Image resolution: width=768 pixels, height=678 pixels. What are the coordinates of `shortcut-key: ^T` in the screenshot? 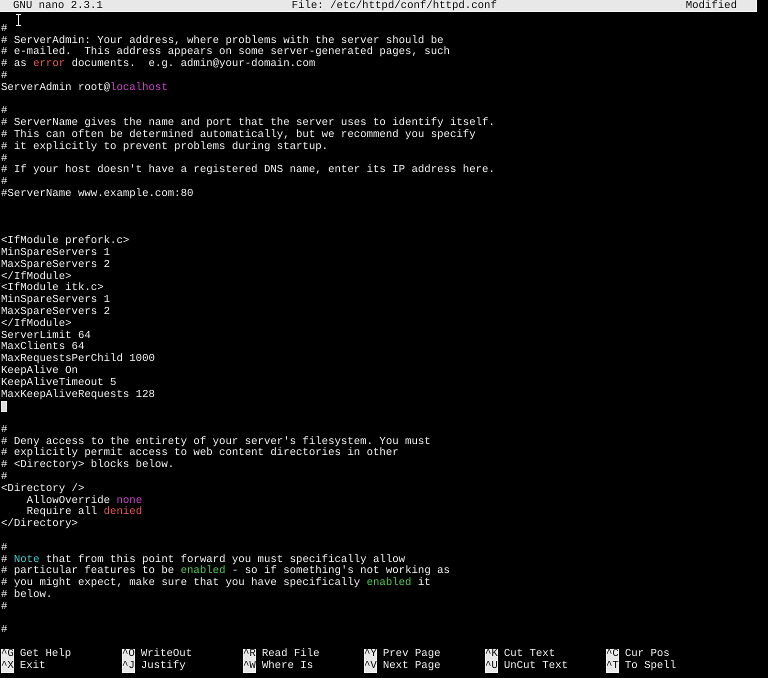 It's located at (612, 666).